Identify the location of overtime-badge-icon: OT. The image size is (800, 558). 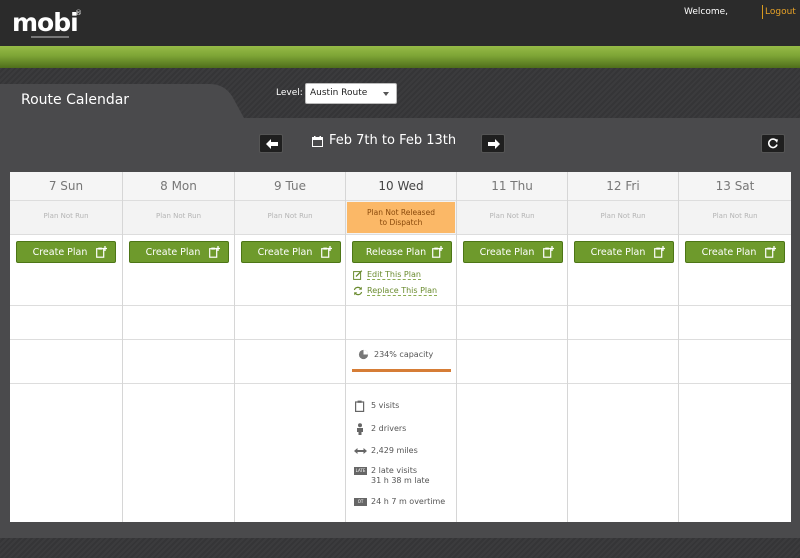
(360, 502).